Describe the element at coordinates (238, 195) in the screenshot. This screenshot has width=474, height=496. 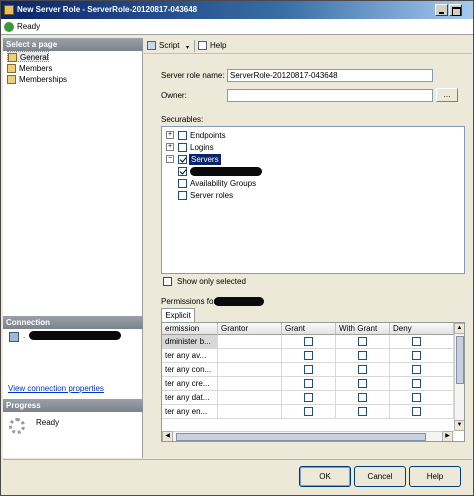
I see `tree-node-server-roles: Server roles` at that location.